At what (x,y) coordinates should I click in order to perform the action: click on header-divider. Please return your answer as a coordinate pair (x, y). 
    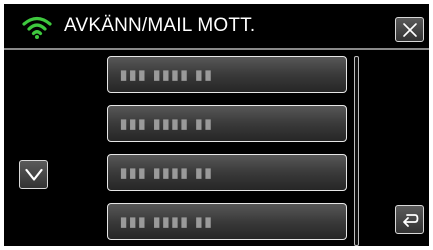
    Looking at the image, I should click on (216, 49).